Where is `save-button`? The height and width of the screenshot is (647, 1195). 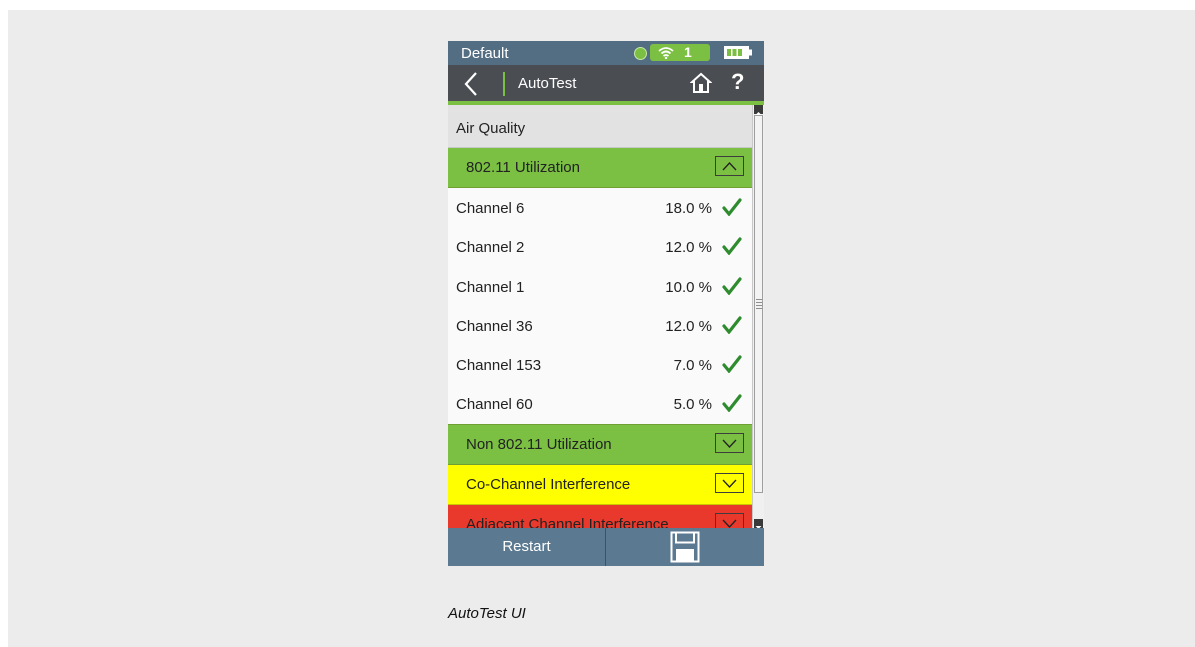 save-button is located at coordinates (685, 547).